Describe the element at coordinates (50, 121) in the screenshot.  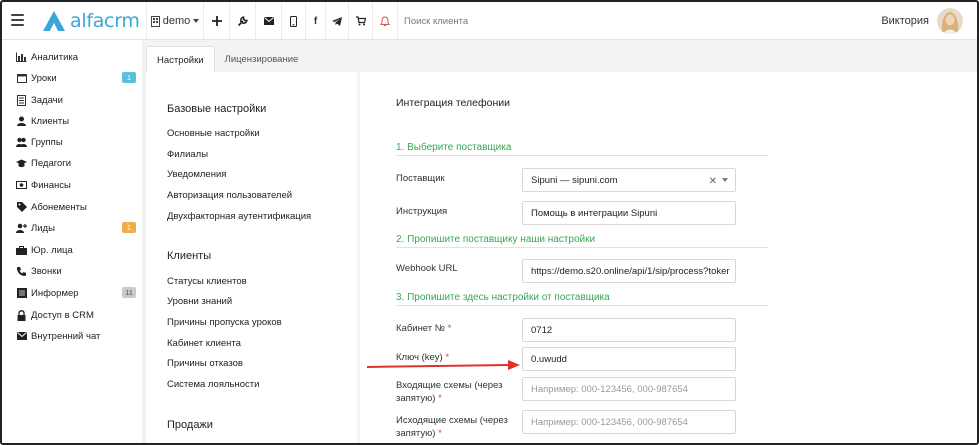
I see `sidebar-item-label: Клиенты` at that location.